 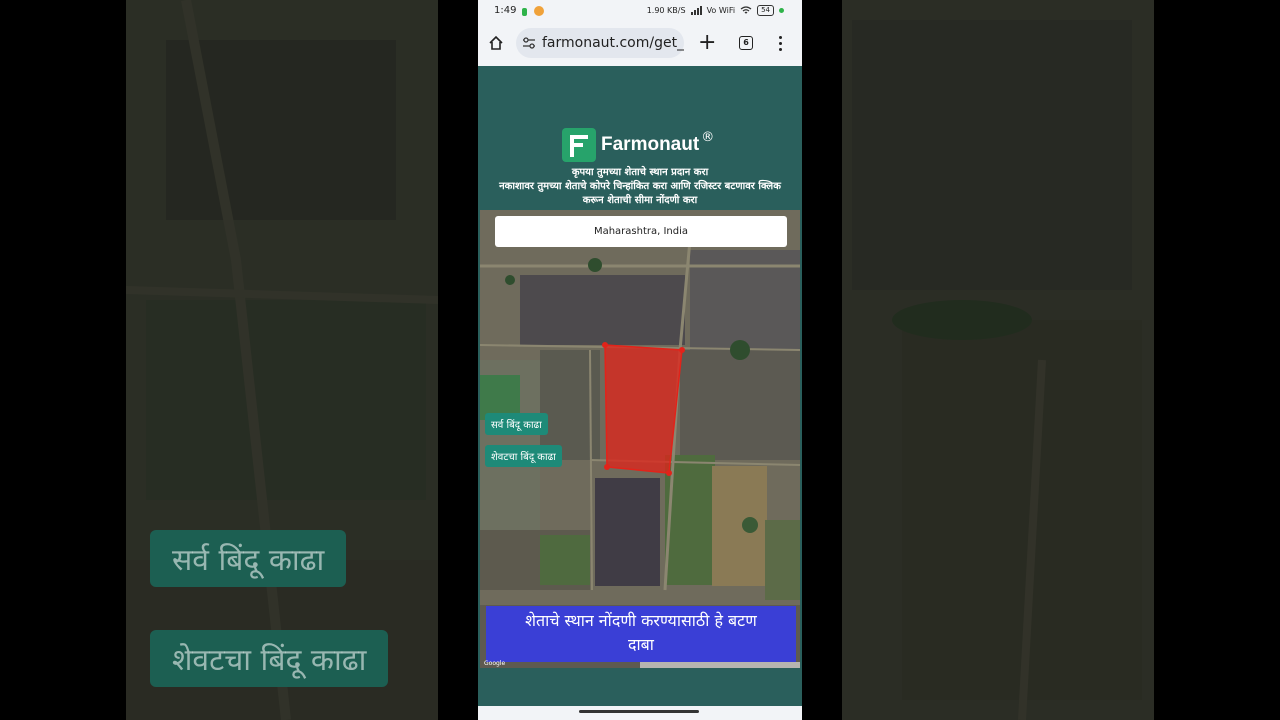 I want to click on home-icon, so click(x=496, y=43).